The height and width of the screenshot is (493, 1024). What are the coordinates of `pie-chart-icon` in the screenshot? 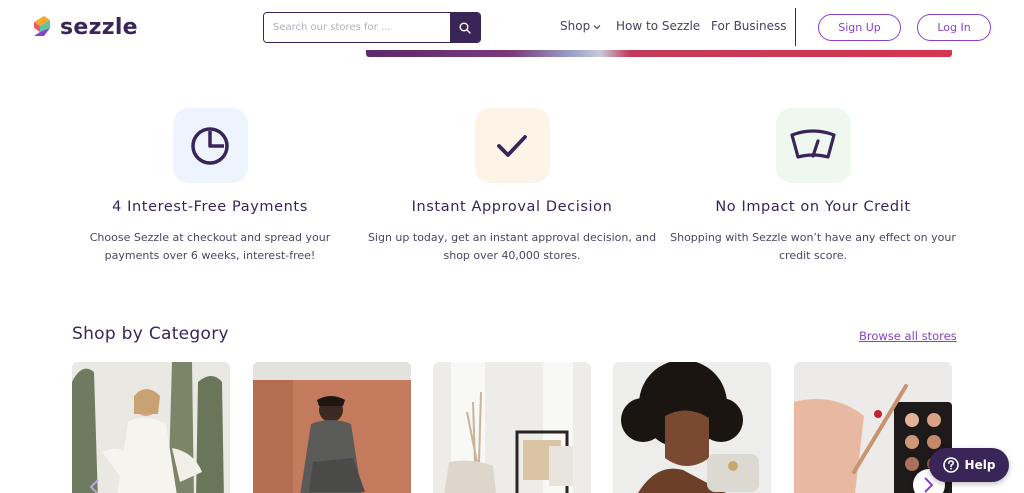 It's located at (210, 145).